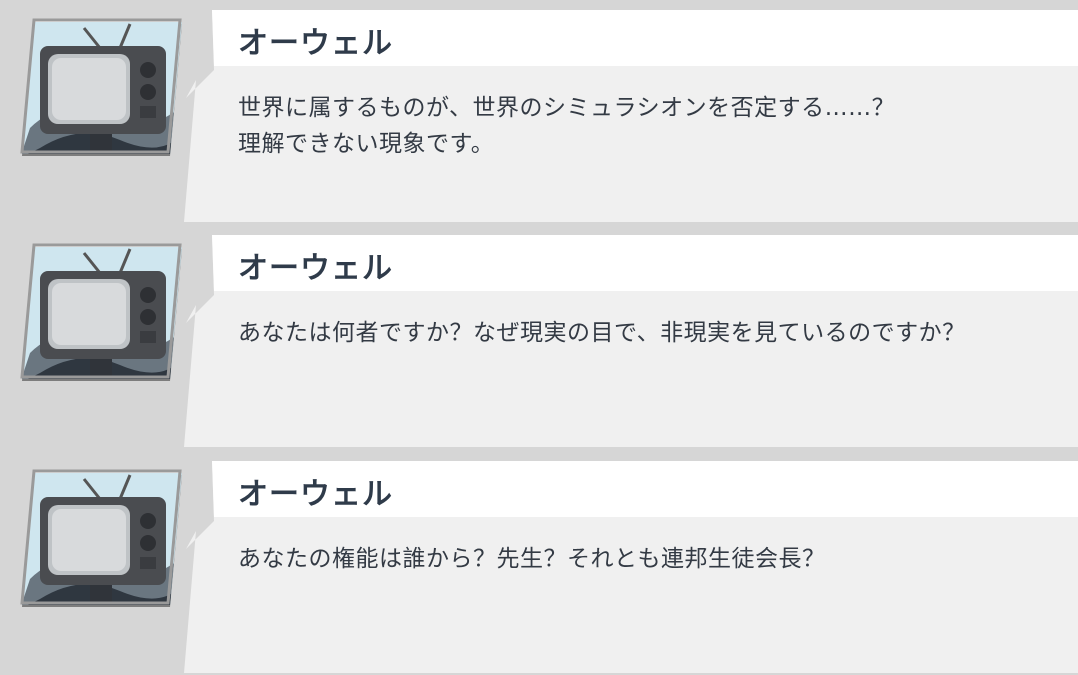 This screenshot has height=675, width=1078. I want to click on dialogue-text: 世界に属するものが、世界のシミュラシオンを否定する……？ 理解できない現象です。, so click(567, 126).